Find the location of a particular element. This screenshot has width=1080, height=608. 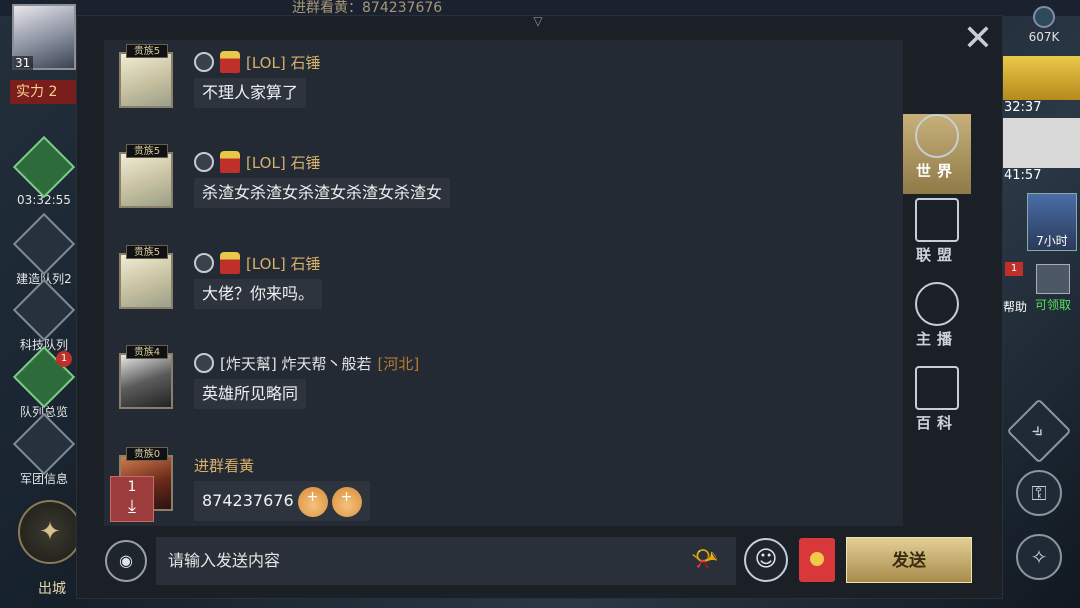

message-header: 进群看黃 is located at coordinates (224, 465).